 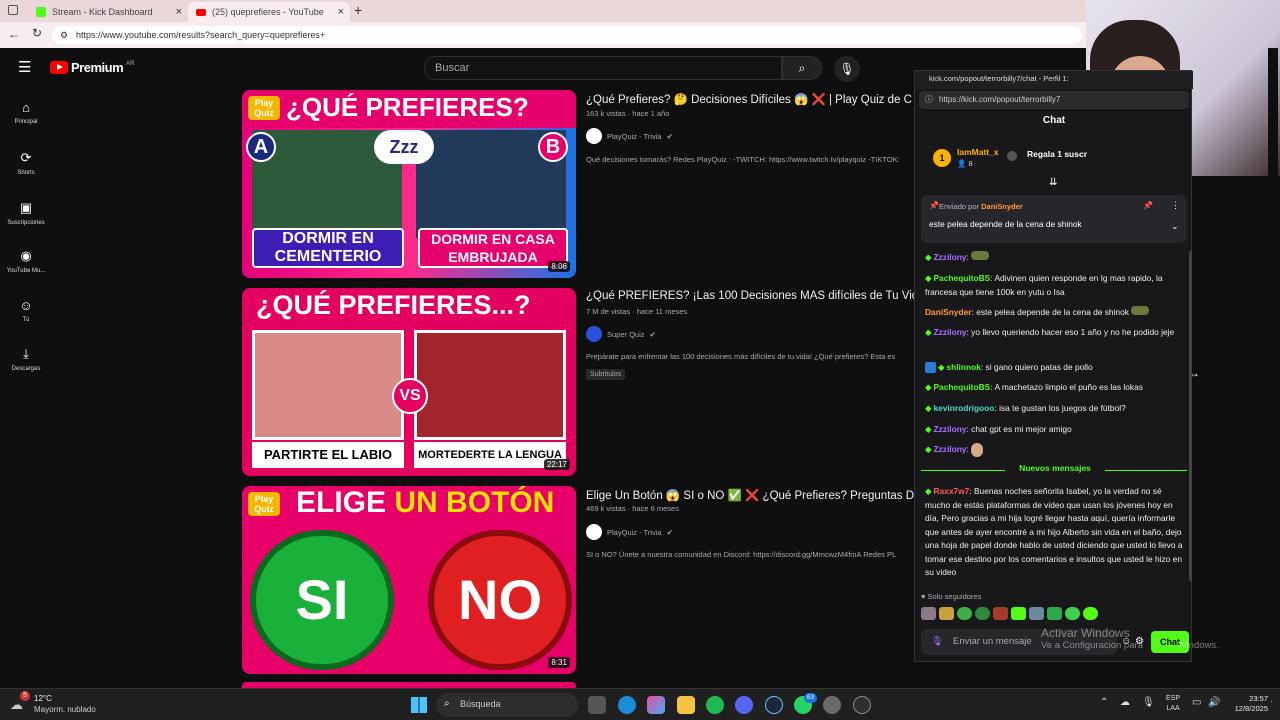 What do you see at coordinates (594, 334) in the screenshot?
I see `avatar` at bounding box center [594, 334].